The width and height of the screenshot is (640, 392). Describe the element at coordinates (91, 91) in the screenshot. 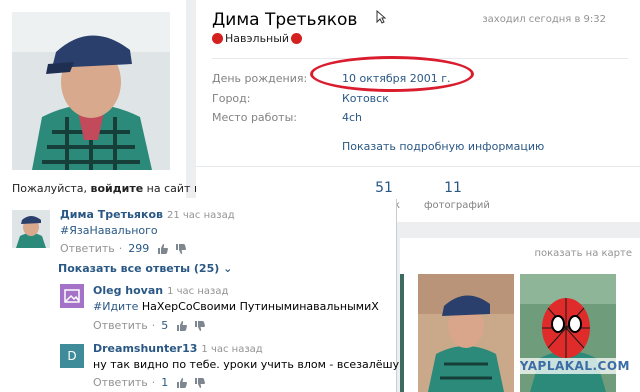

I see `profile-photo` at that location.